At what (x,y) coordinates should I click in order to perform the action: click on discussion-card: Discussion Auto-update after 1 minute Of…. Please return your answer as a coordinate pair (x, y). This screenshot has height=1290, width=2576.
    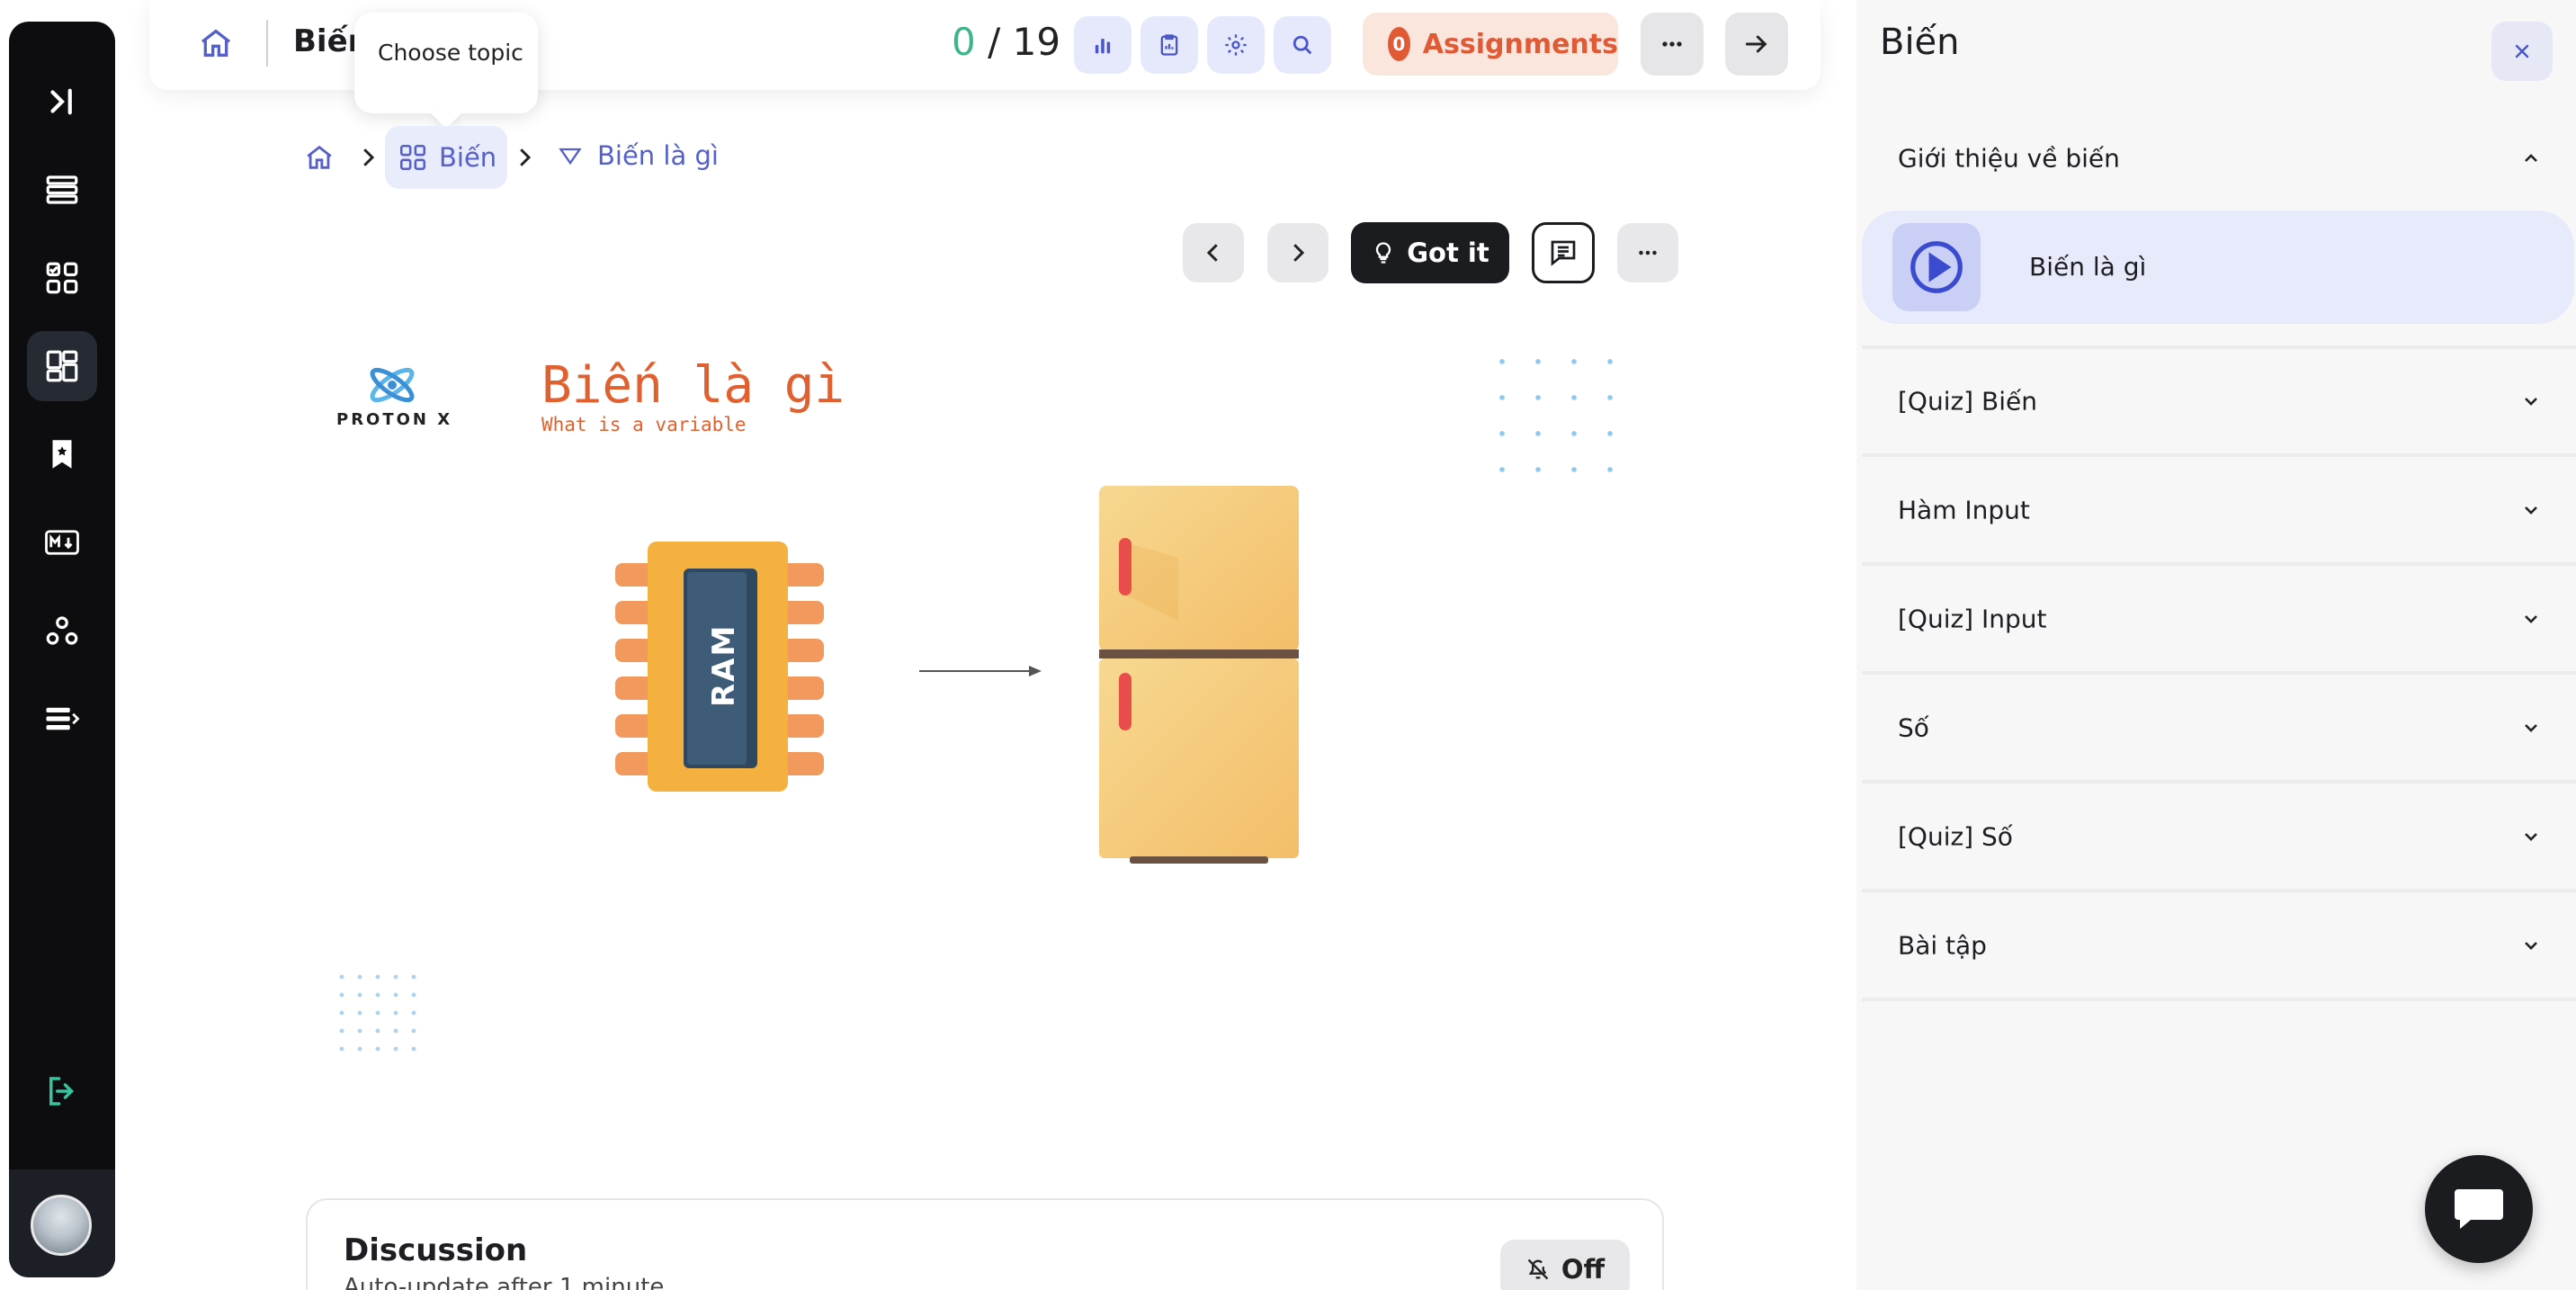
    Looking at the image, I should click on (985, 1244).